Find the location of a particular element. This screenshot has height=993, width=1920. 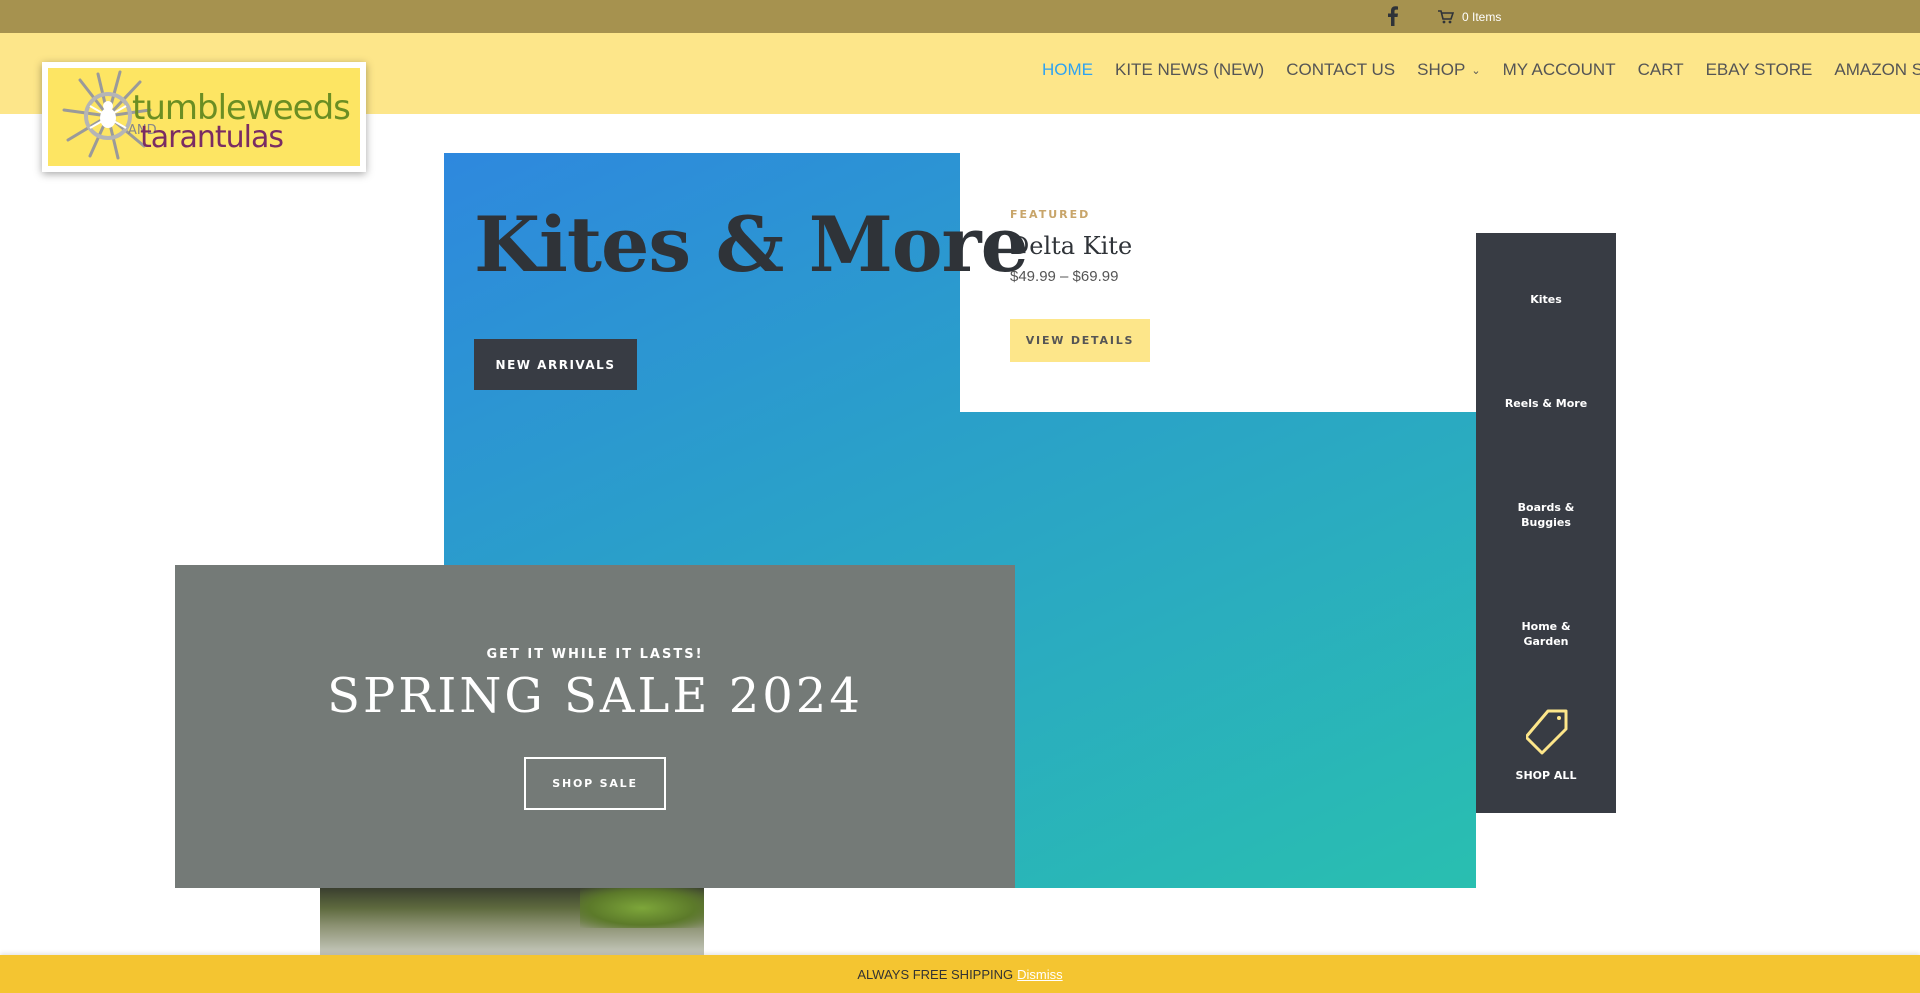

nav-amazon-store: AMAZON STORE is located at coordinates (1877, 70).